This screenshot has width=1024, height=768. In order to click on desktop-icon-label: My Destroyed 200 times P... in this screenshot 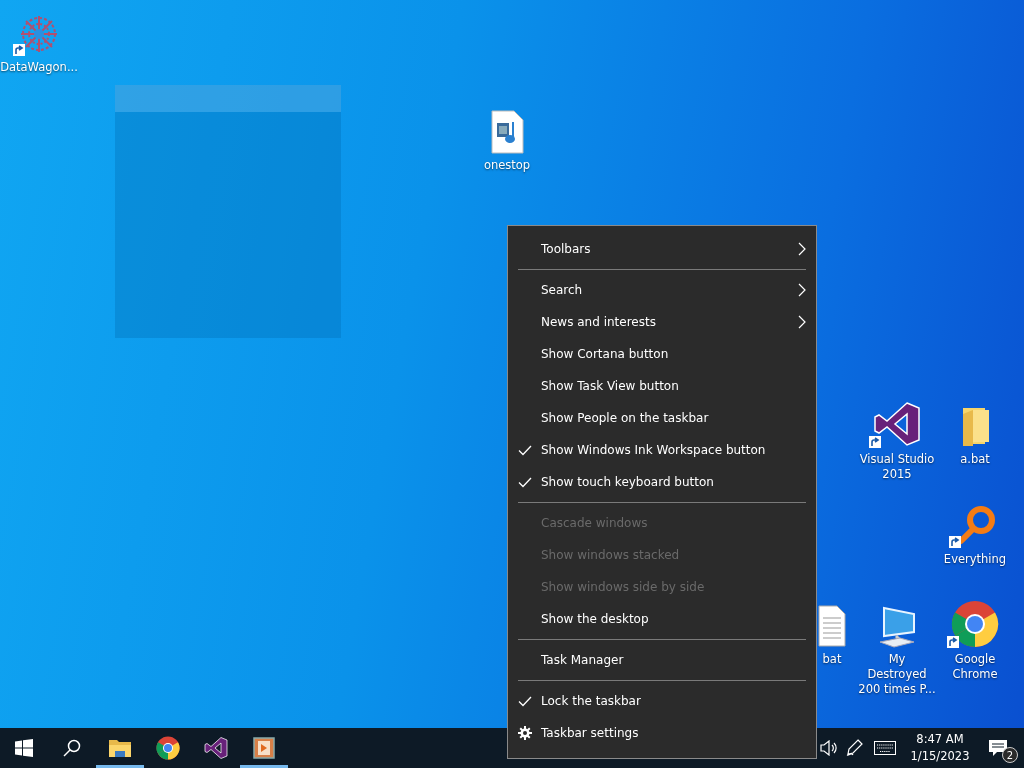, I will do `click(897, 674)`.